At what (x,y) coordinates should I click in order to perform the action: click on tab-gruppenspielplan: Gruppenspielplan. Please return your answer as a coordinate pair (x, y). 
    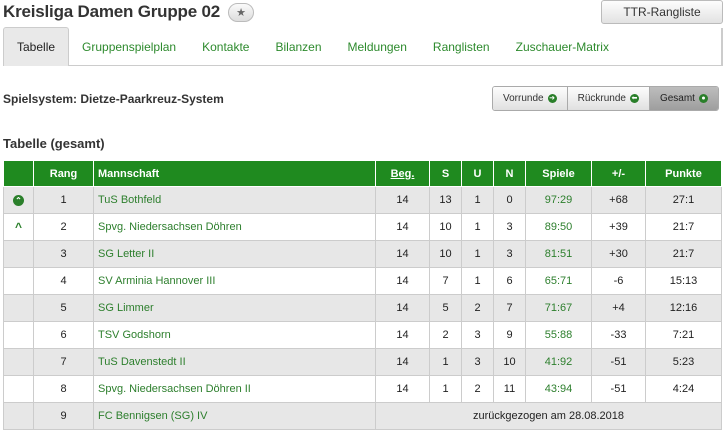
    Looking at the image, I should click on (129, 46).